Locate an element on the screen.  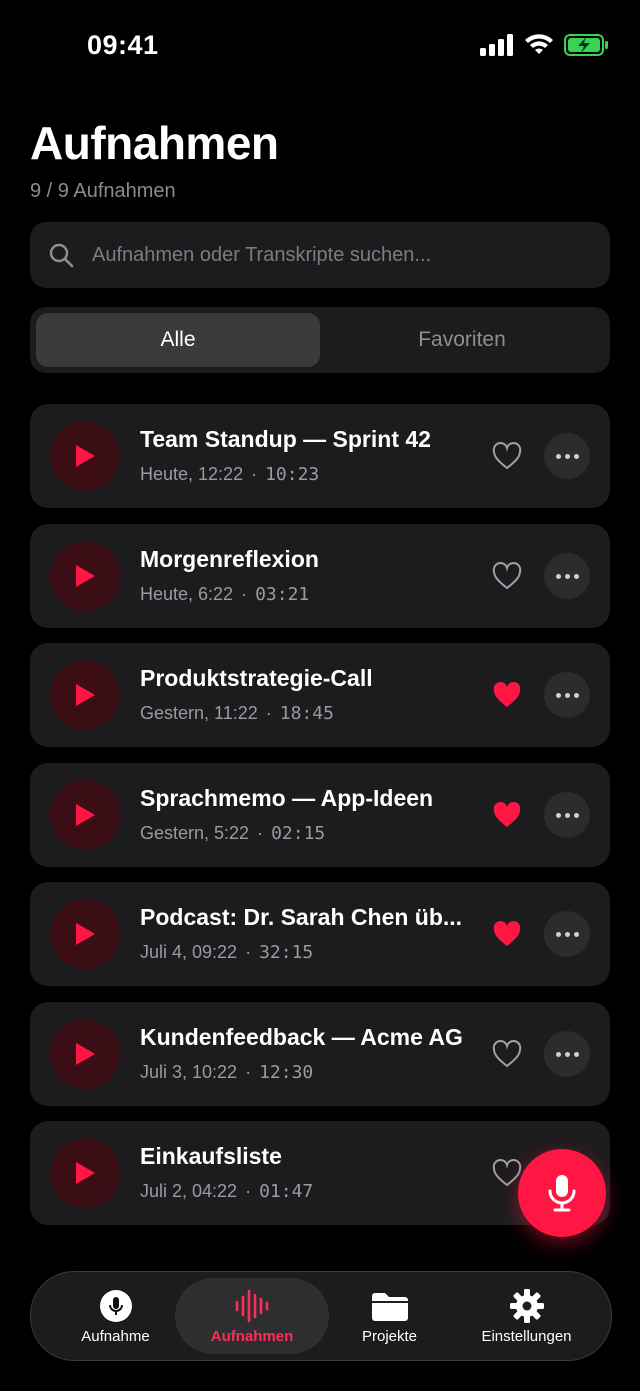
recording-date: Heute, 6:22 is located at coordinates (187, 594).